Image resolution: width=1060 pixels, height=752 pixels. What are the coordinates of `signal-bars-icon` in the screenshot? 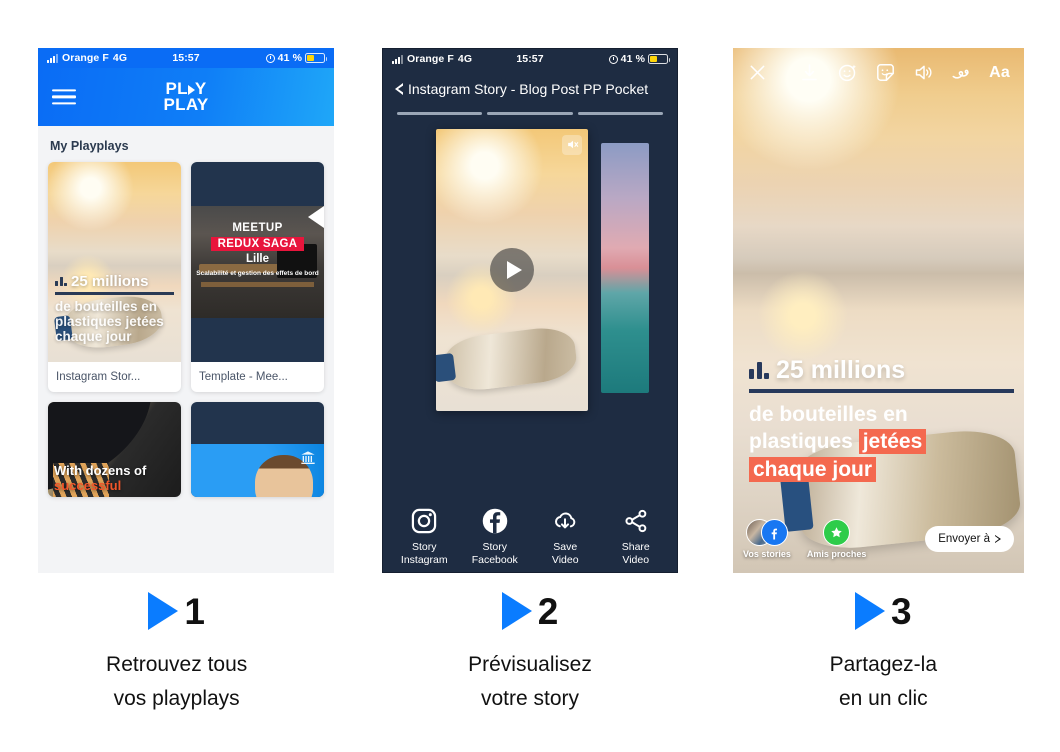 It's located at (52, 58).